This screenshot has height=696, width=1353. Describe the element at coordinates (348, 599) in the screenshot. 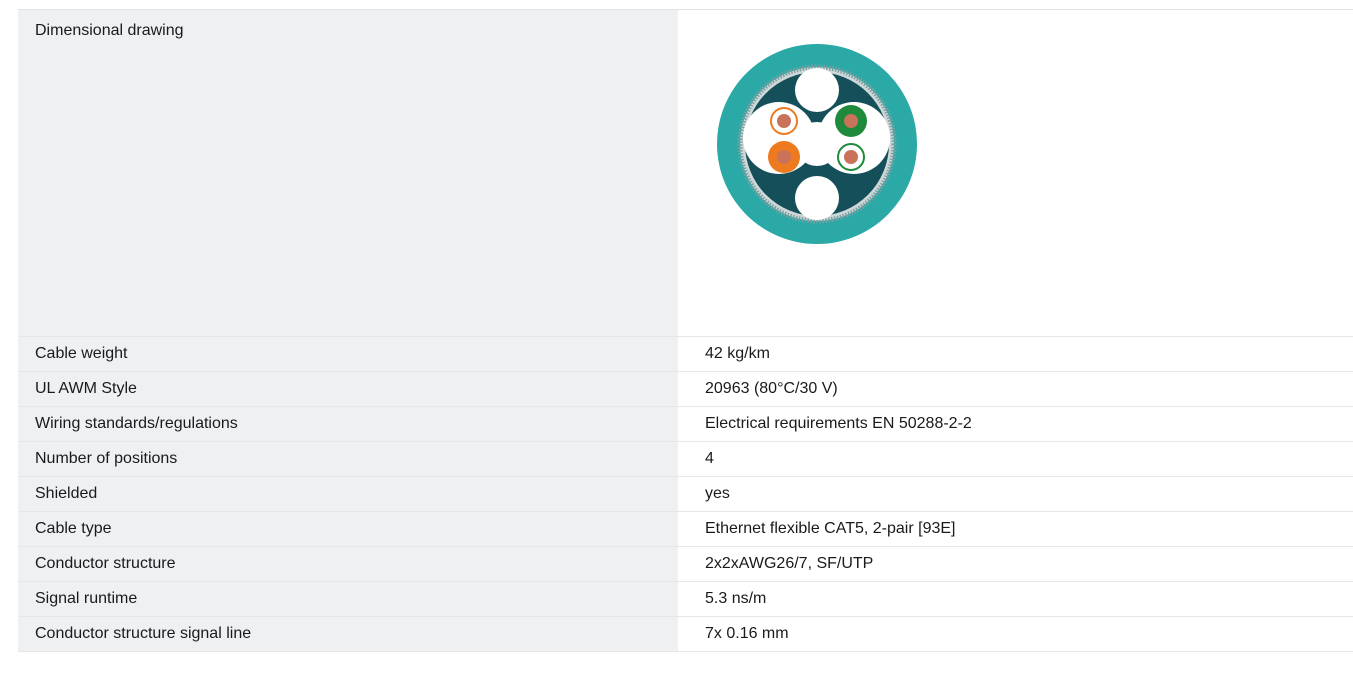

I see `spec-label: Signal runtime` at that location.